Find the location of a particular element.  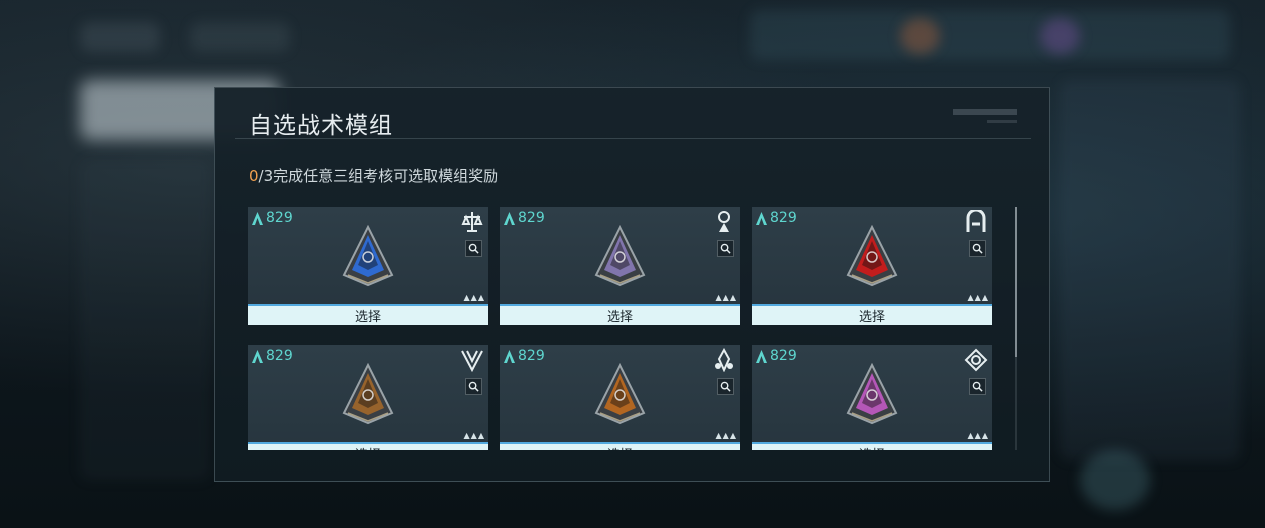

progress-current: 0 is located at coordinates (254, 176).